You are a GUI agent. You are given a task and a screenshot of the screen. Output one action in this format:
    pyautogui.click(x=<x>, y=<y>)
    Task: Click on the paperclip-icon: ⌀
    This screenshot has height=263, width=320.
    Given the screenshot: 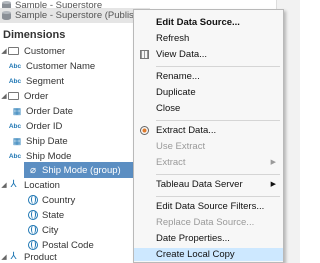 What is the action you would take?
    pyautogui.click(x=33, y=170)
    